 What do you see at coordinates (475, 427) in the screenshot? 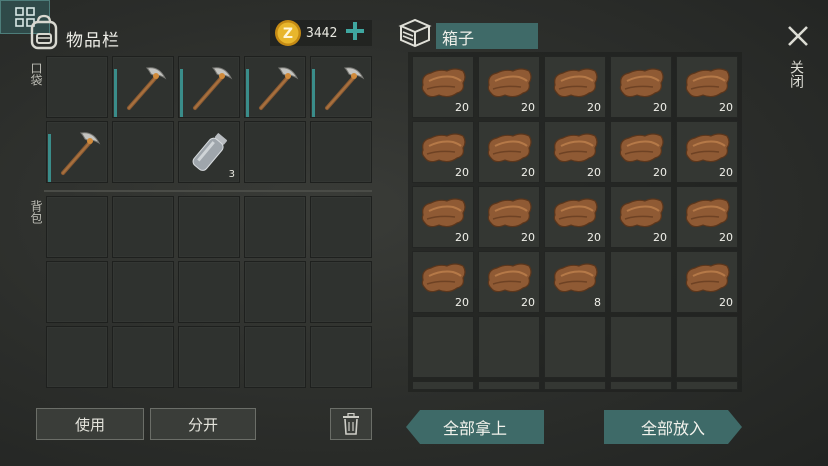
I see `take-all-button: 全部拿上` at bounding box center [475, 427].